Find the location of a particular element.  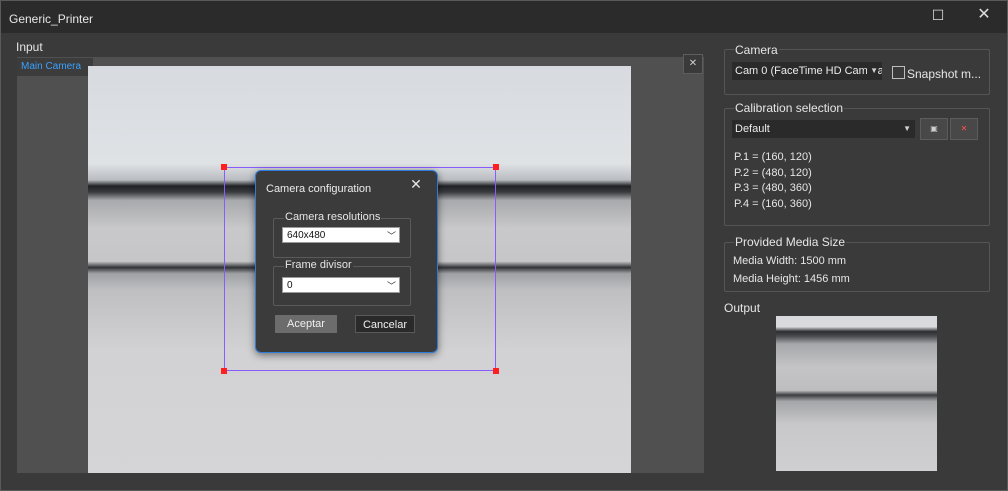

roi-handle-bottom-right is located at coordinates (496, 371).